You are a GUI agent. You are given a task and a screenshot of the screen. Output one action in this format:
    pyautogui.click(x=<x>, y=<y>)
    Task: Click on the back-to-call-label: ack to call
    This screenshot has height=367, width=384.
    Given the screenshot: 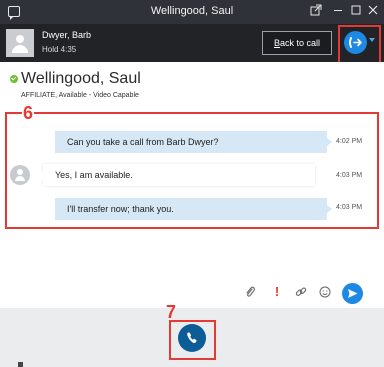 What is the action you would take?
    pyautogui.click(x=300, y=43)
    